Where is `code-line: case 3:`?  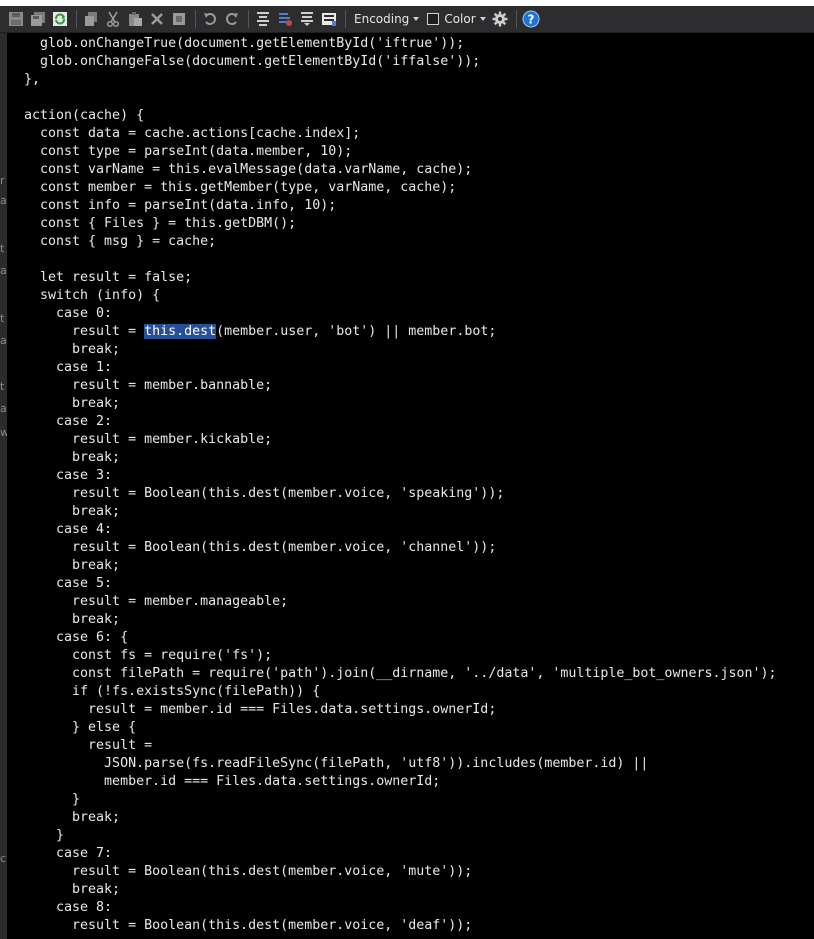 code-line: case 3: is located at coordinates (400, 476).